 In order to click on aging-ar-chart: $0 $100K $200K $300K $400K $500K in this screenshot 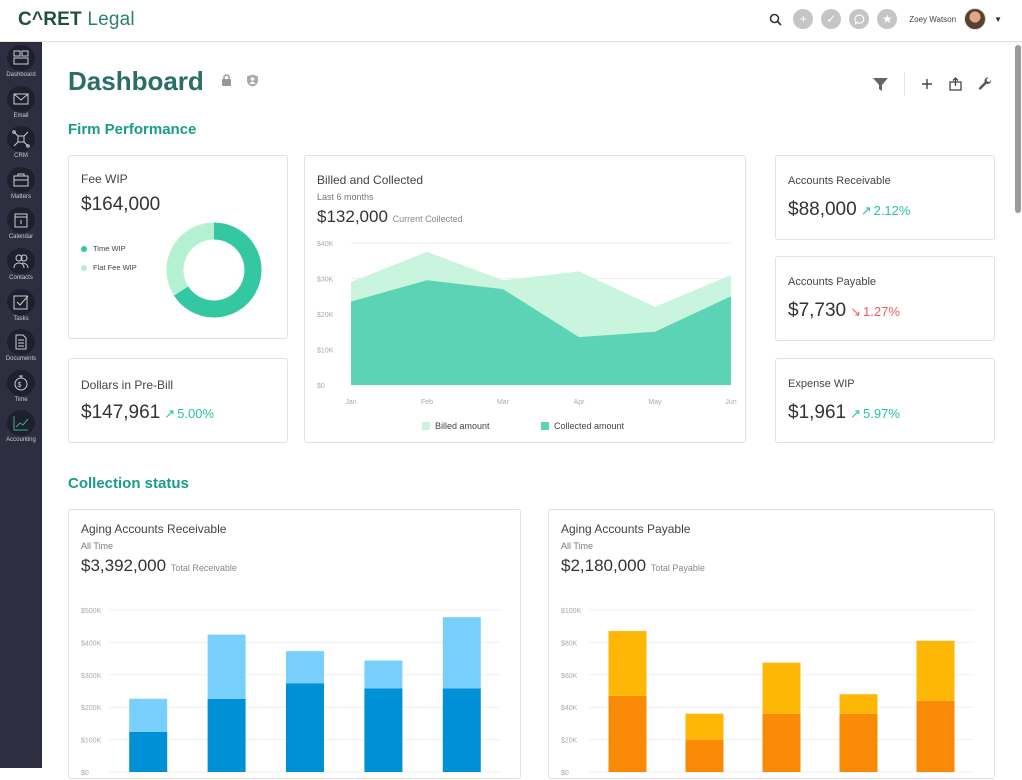, I will do `click(291, 692)`.